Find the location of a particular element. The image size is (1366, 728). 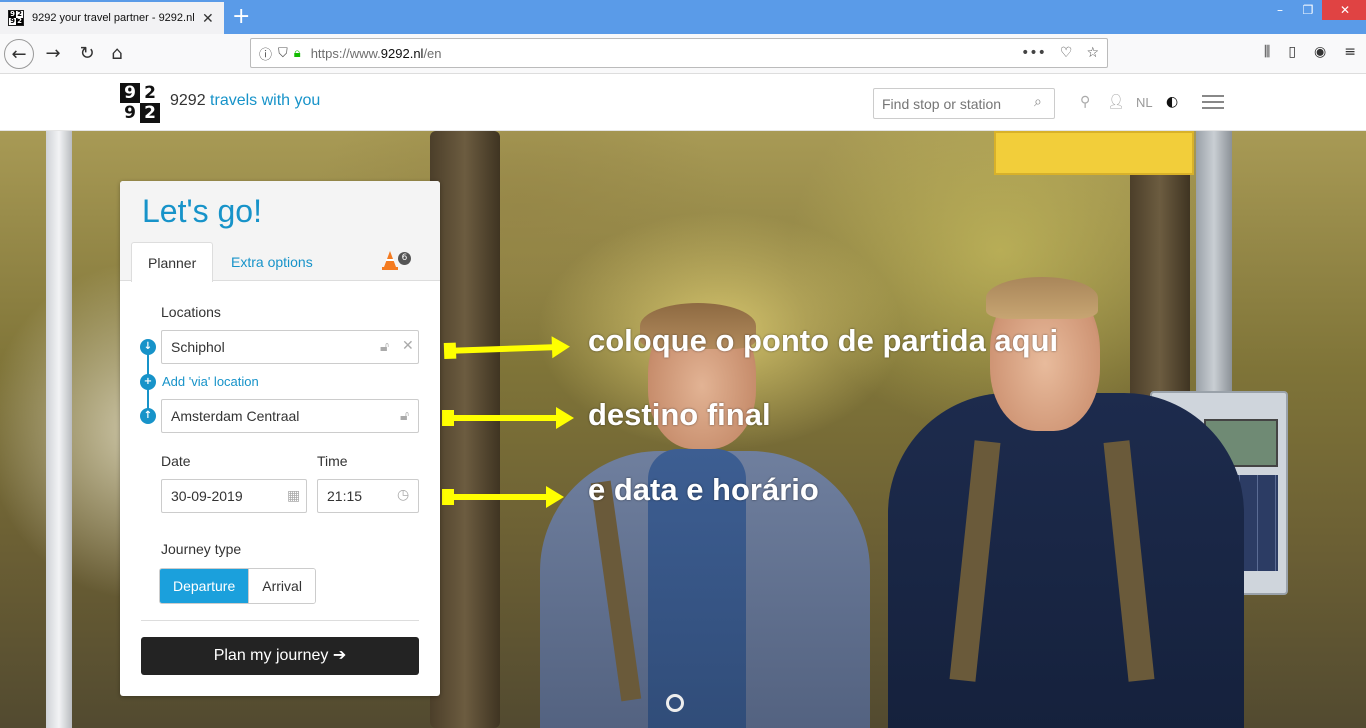

tab-extra-options: Extra options is located at coordinates (272, 262).